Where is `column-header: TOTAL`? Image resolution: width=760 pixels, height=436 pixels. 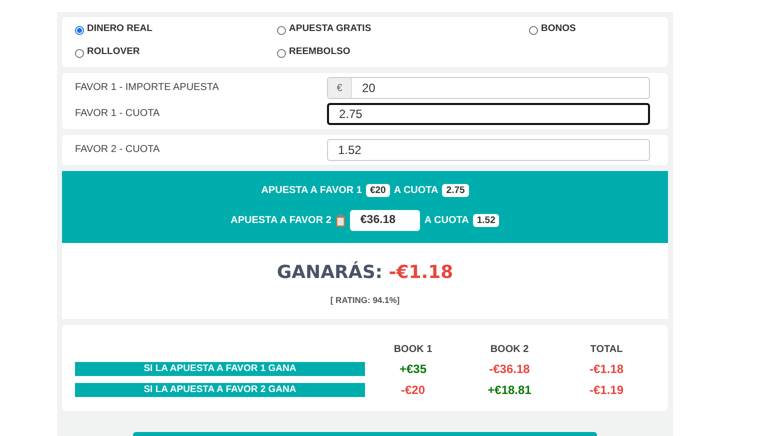 column-header: TOTAL is located at coordinates (606, 349).